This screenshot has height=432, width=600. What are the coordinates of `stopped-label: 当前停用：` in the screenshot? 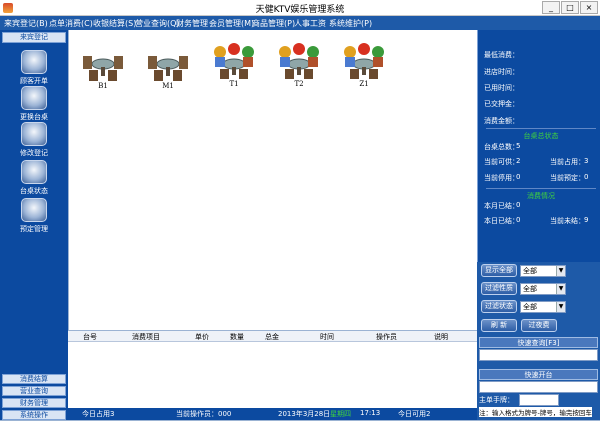 It's located at (501, 178).